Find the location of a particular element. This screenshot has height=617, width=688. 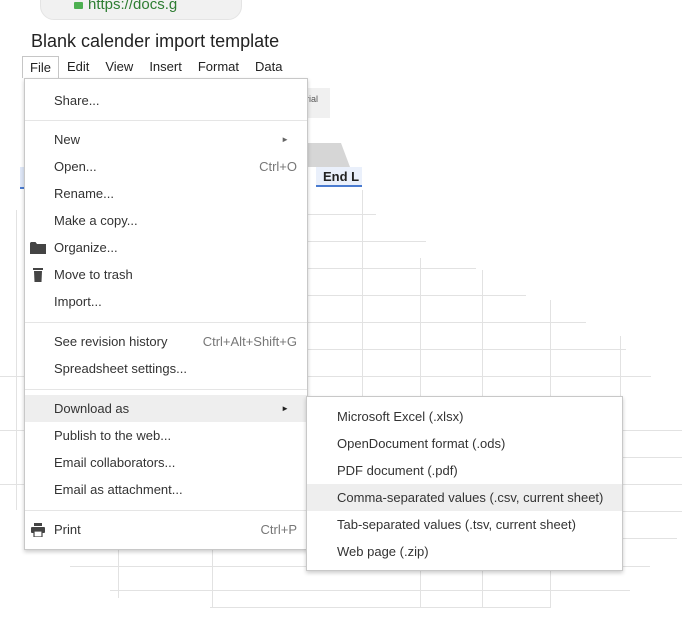

menu-bar: File Edit View Insert Format Data is located at coordinates (156, 67).